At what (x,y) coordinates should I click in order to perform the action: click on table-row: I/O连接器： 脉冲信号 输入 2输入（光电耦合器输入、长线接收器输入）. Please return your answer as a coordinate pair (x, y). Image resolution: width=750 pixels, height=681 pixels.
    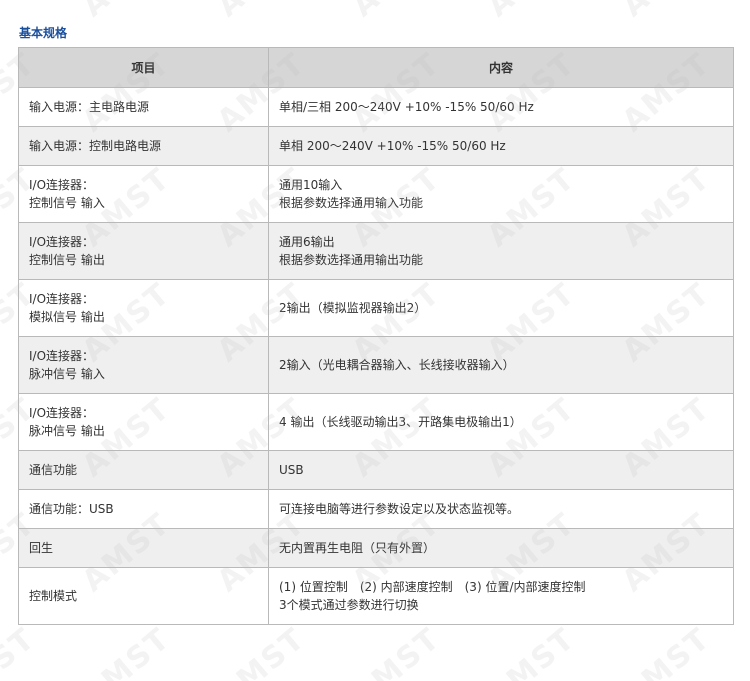
    Looking at the image, I should click on (376, 365).